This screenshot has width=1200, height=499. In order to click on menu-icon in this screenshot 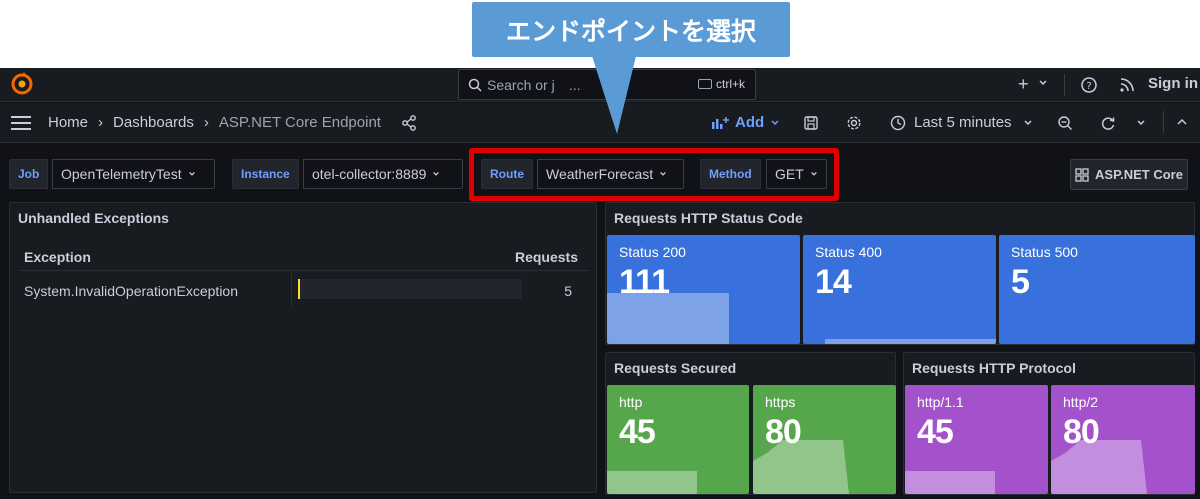, I will do `click(21, 123)`.